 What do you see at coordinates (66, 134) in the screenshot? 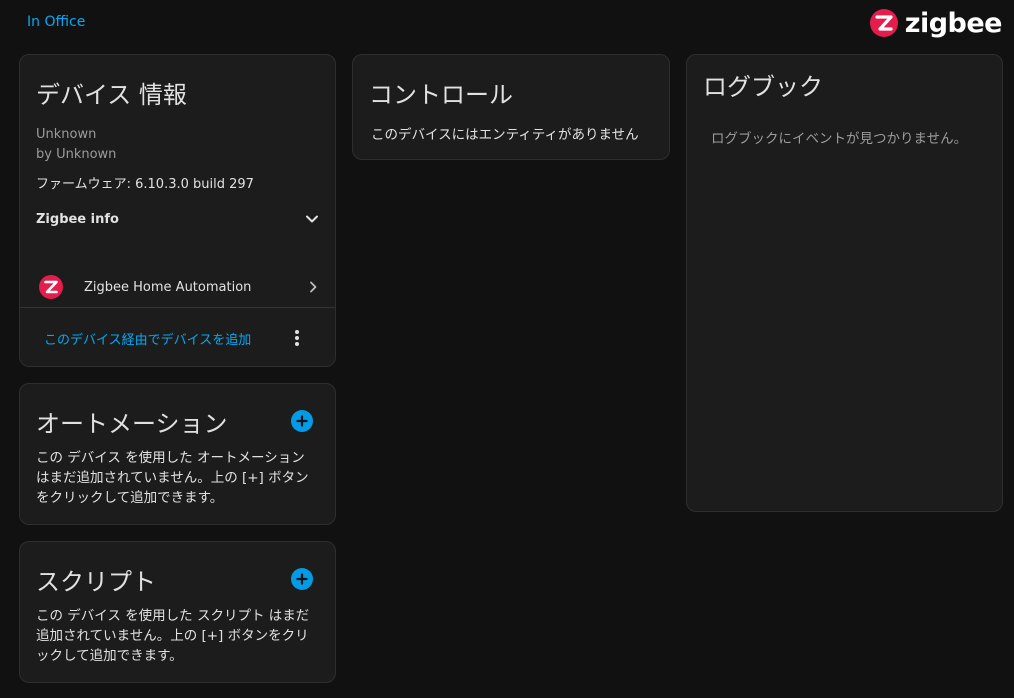
I see `device-model: Unknown` at bounding box center [66, 134].